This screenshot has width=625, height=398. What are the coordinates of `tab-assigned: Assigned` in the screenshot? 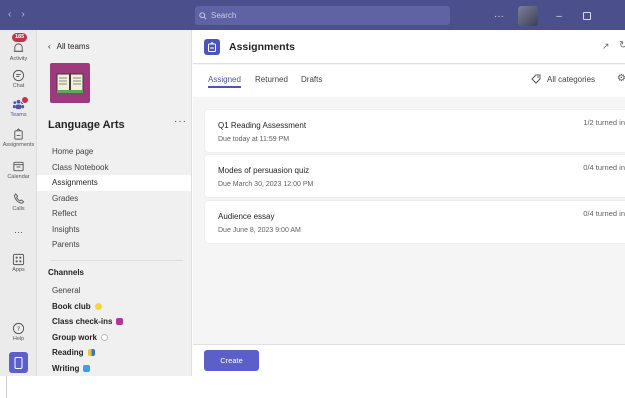 It's located at (224, 81).